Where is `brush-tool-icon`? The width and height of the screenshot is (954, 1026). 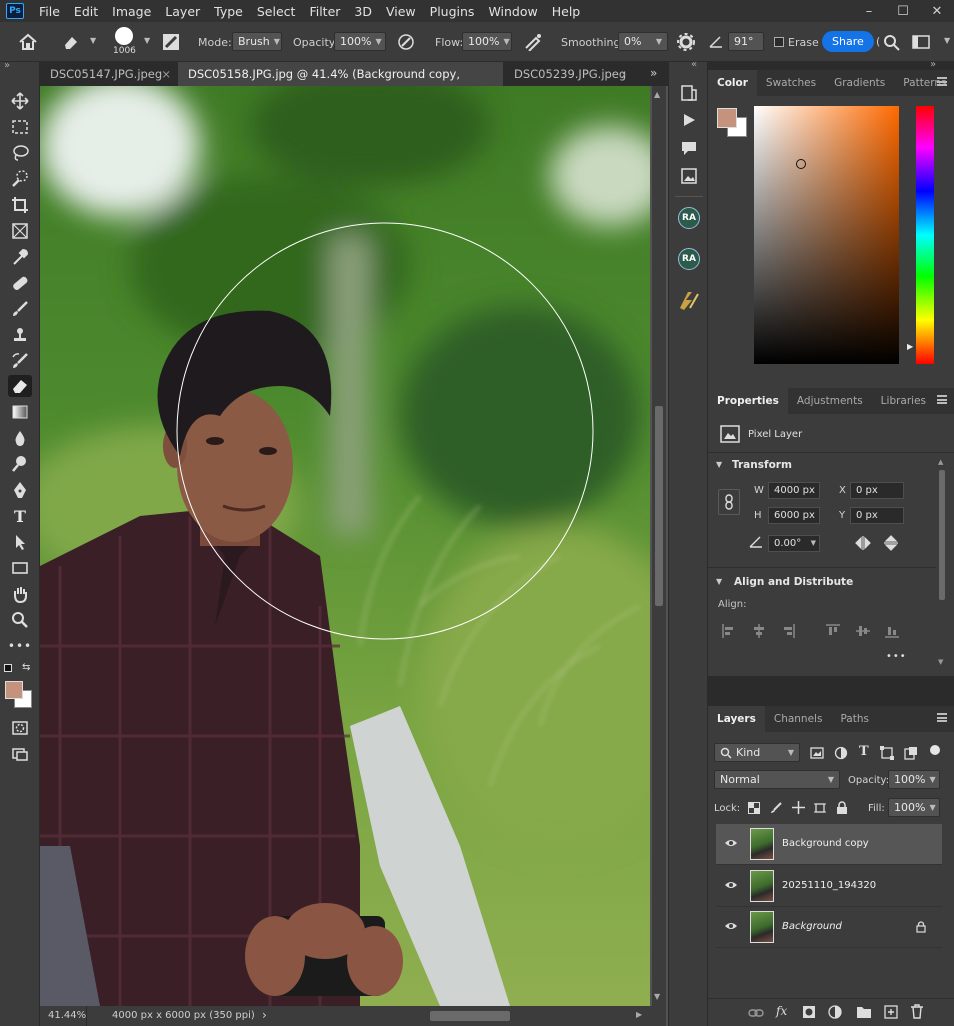 brush-tool-icon is located at coordinates (20, 309).